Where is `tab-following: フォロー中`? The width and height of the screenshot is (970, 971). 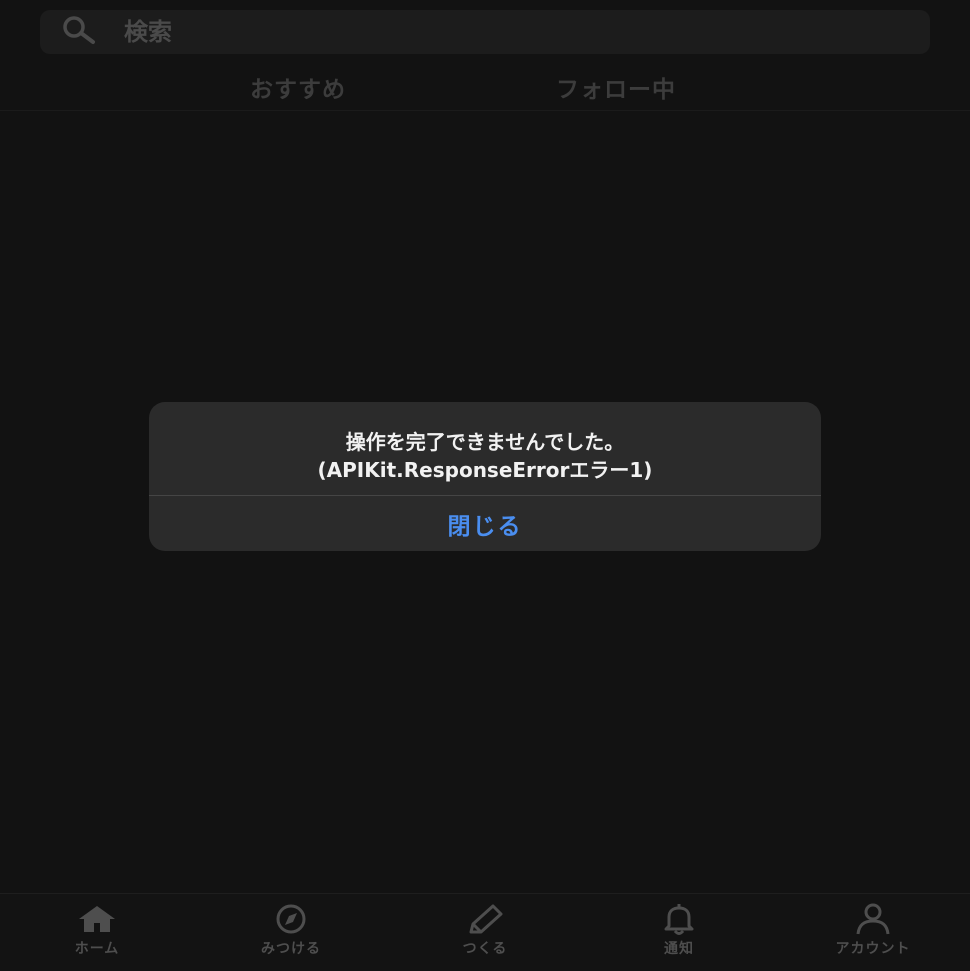 tab-following: フォロー中 is located at coordinates (616, 87).